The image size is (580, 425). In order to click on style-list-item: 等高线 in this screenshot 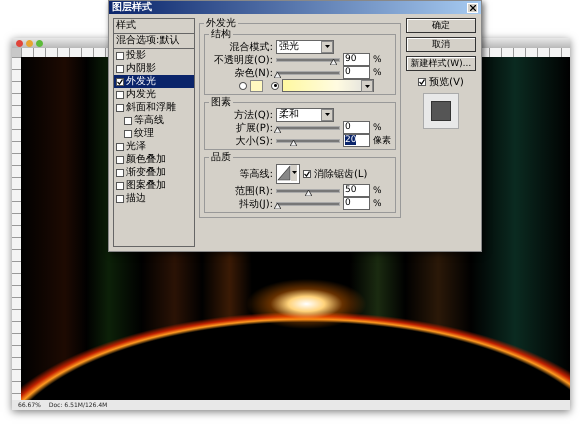, I will do `click(154, 120)`.